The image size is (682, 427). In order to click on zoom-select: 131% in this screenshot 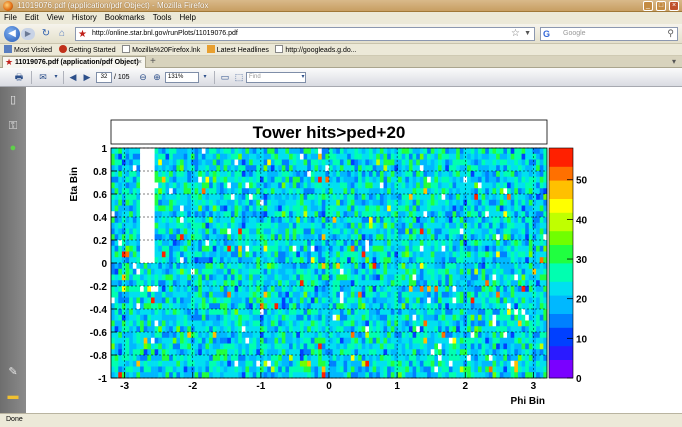, I will do `click(182, 77)`.